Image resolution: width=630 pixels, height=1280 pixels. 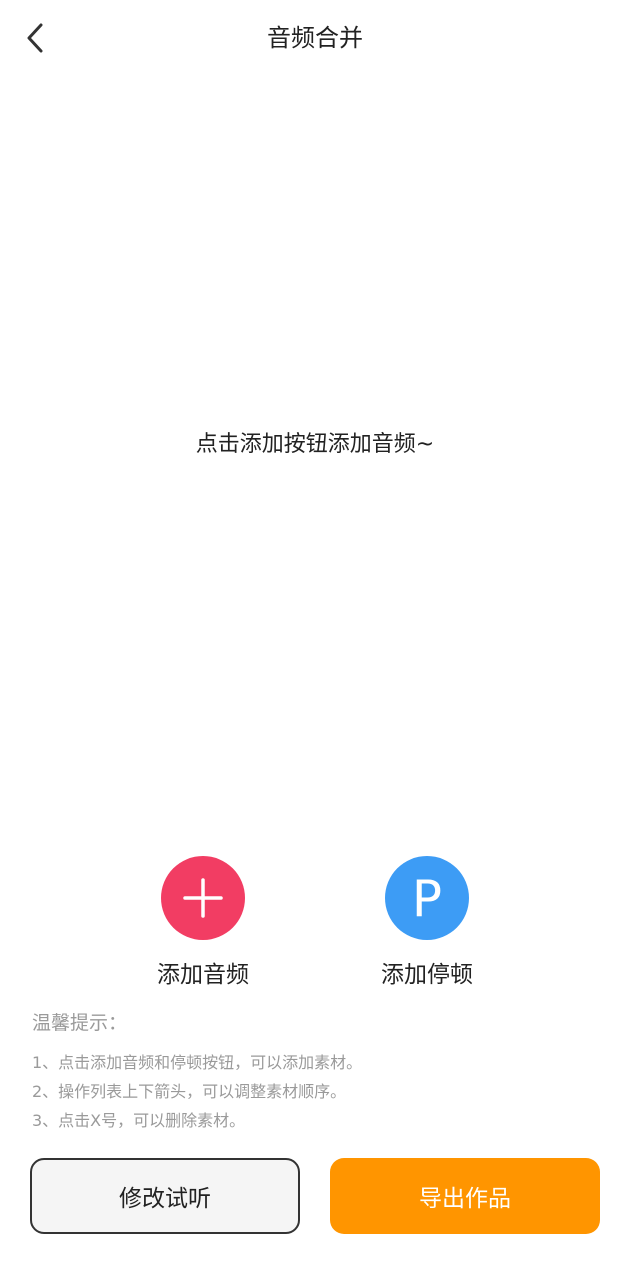 What do you see at coordinates (315, 444) in the screenshot?
I see `empty-state-hint: 点击添加按钮添加音频~` at bounding box center [315, 444].